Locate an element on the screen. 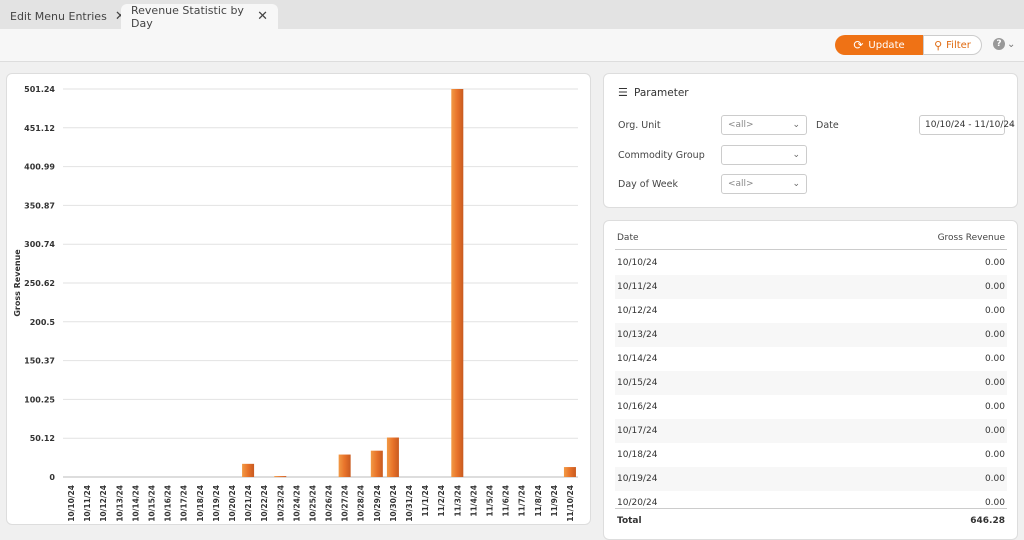 This screenshot has width=1024, height=540. x-tick-label: 10/25/24 is located at coordinates (312, 503).